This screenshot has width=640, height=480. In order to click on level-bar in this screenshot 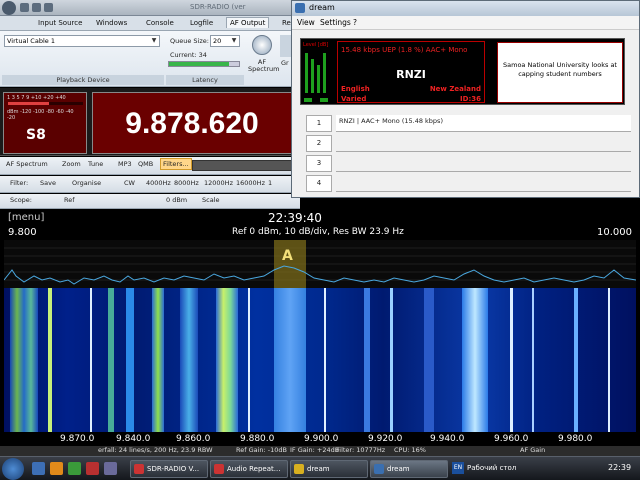, I will do `click(324, 73)`.